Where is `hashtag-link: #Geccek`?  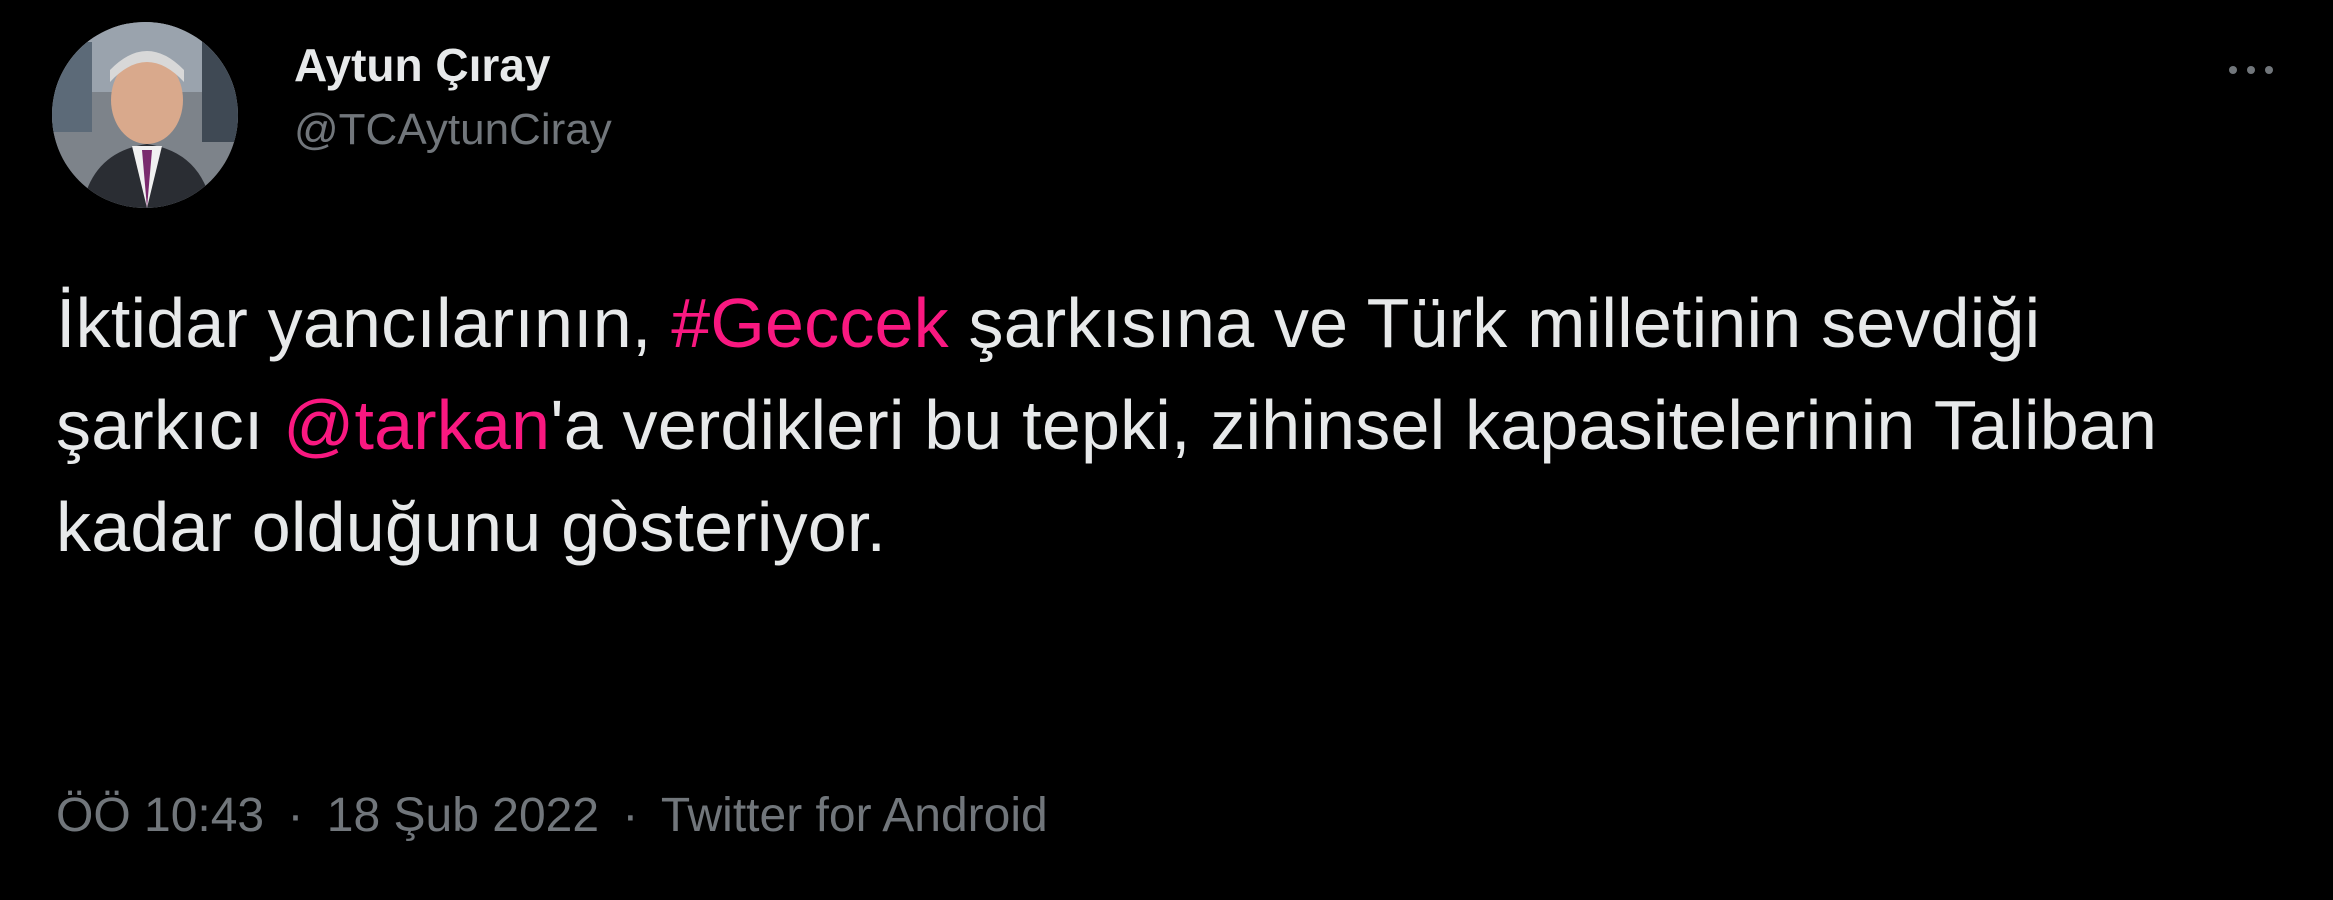
hashtag-link: #Geccek is located at coordinates (810, 323).